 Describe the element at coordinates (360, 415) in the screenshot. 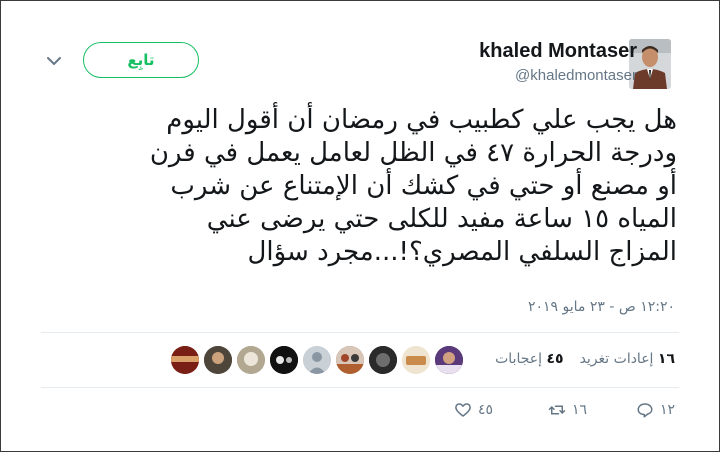

I see `tweet-actions: ١٢ ١٦ ٤٥` at that location.